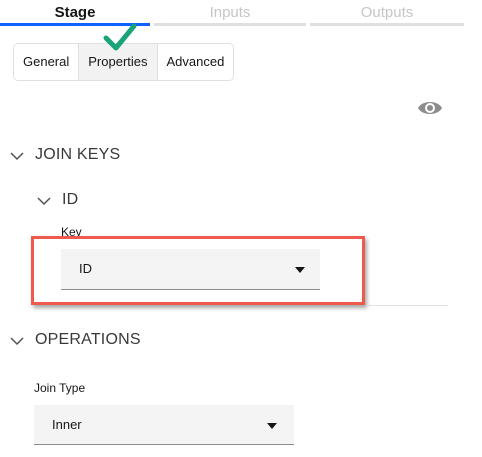  I want to click on tab-outputs: Outputs, so click(387, 13).